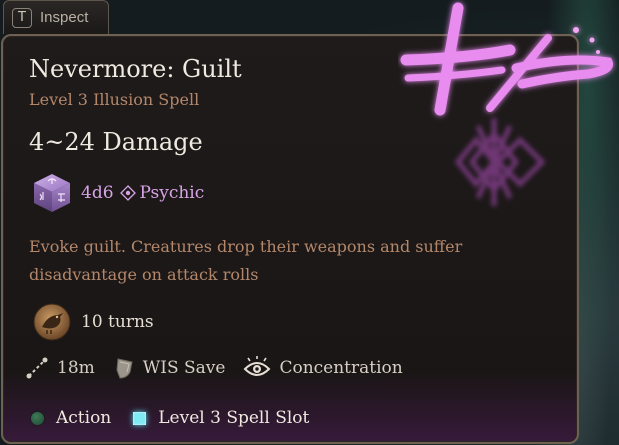 This screenshot has width=619, height=445. I want to click on key-cap-icon: T, so click(22, 17).